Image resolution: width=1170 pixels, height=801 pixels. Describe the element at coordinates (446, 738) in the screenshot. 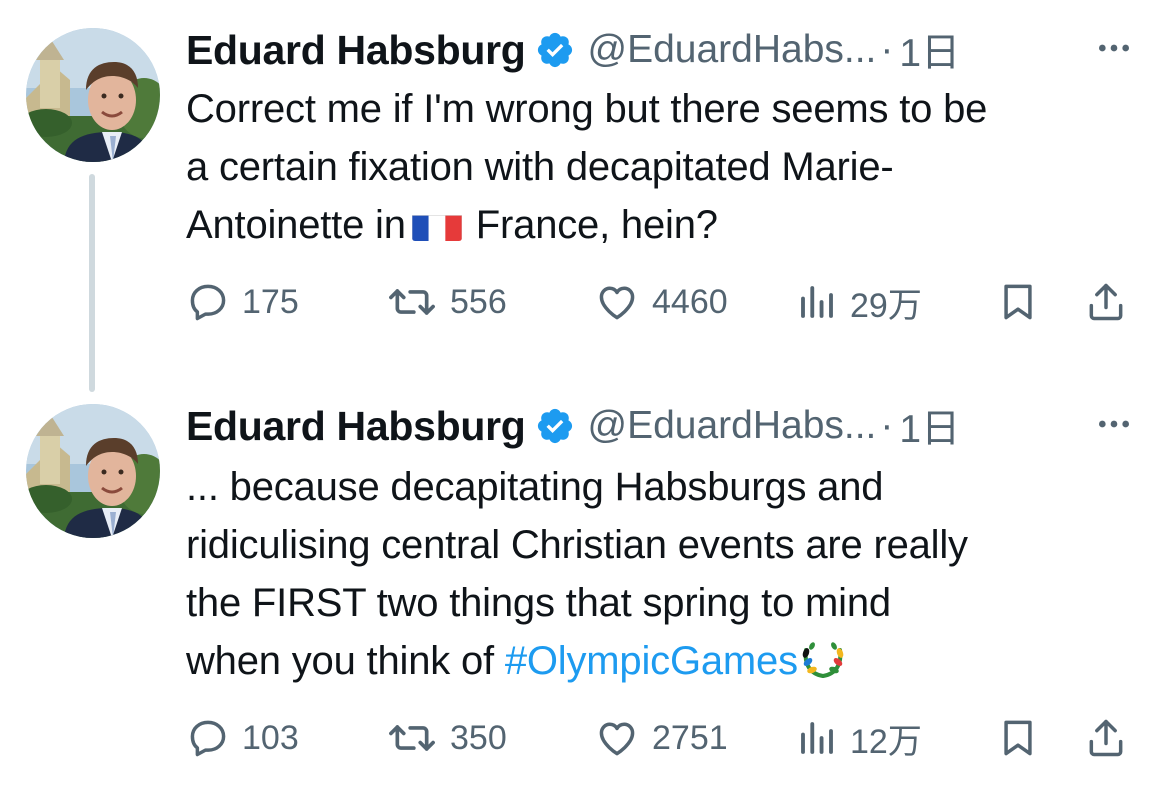

I see `retweet-button: 350` at that location.